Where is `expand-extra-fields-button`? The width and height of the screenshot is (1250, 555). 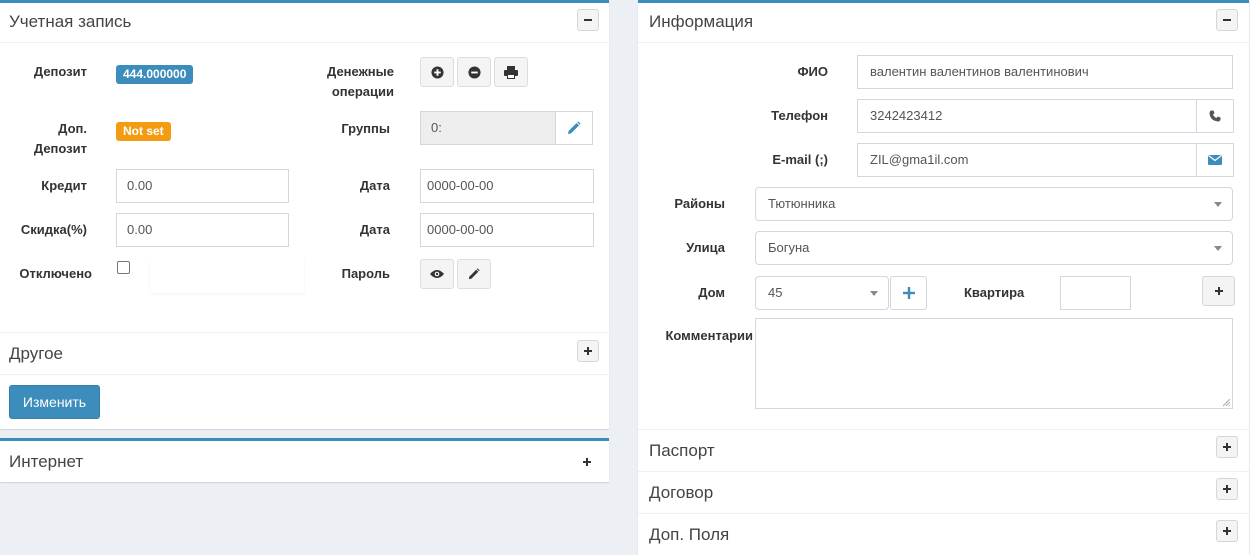 expand-extra-fields-button is located at coordinates (1227, 531).